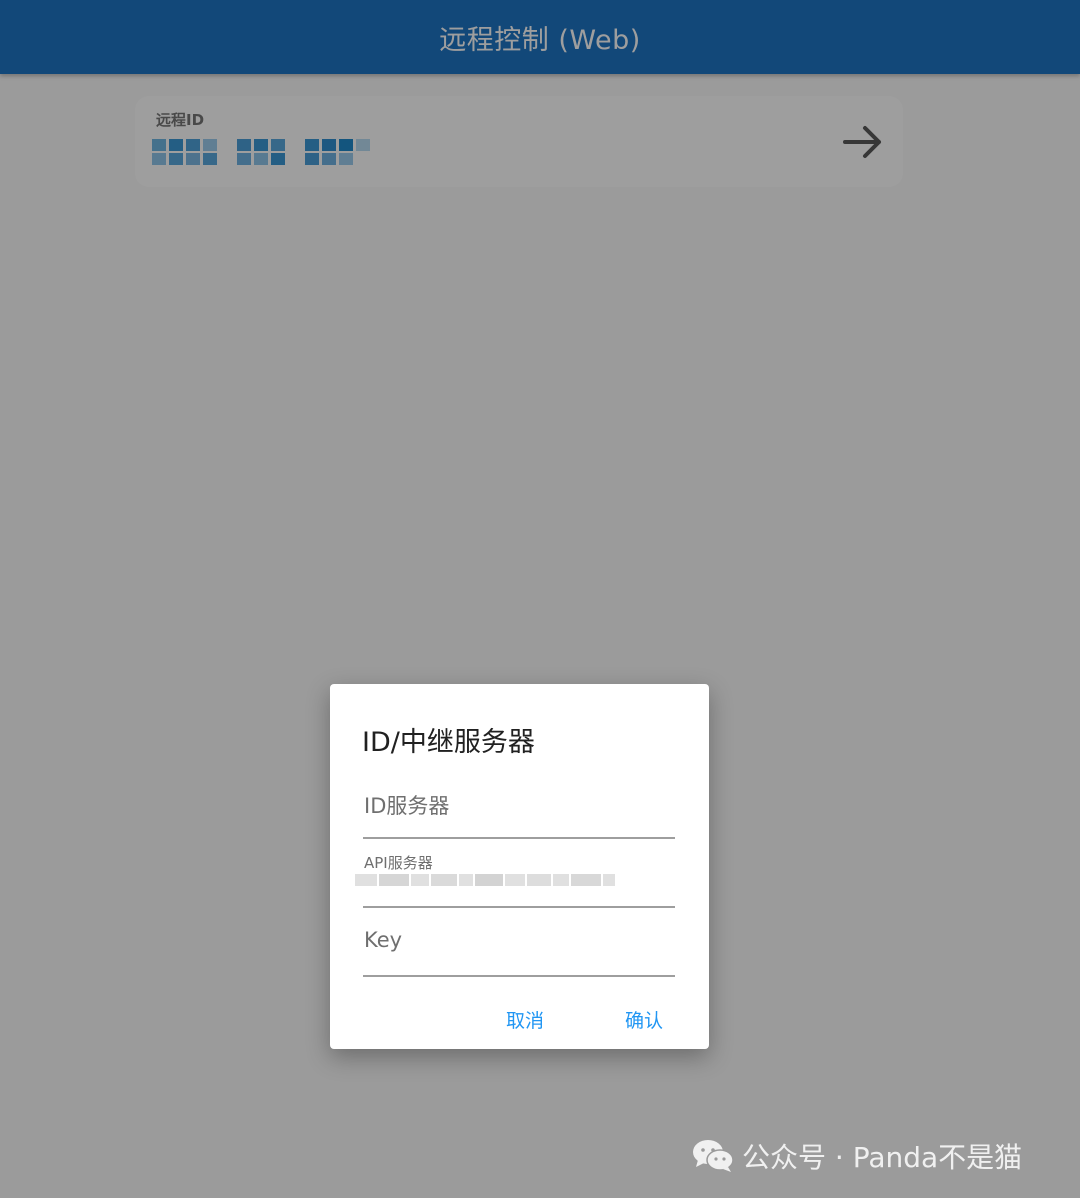  What do you see at coordinates (713, 1156) in the screenshot?
I see `wechat-icon` at bounding box center [713, 1156].